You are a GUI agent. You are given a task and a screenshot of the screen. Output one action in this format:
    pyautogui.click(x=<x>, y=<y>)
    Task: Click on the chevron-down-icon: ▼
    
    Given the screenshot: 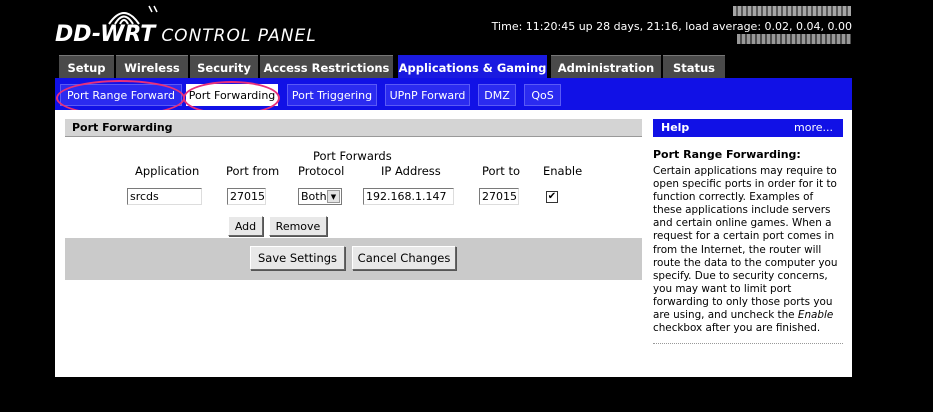 What is the action you would take?
    pyautogui.click(x=333, y=196)
    